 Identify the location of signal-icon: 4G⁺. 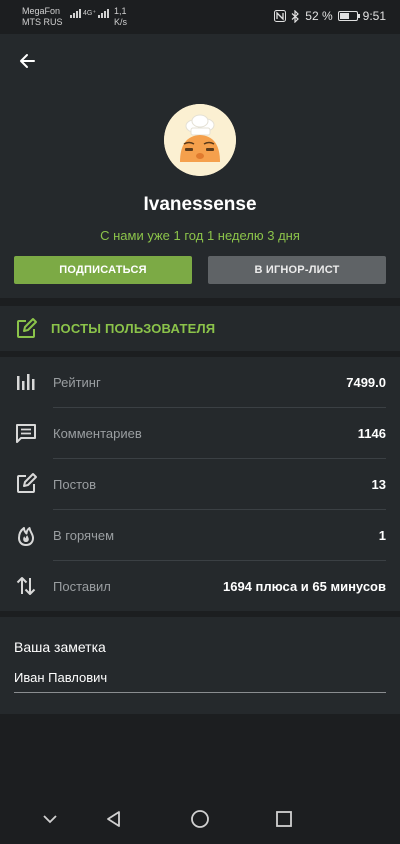
(90, 13).